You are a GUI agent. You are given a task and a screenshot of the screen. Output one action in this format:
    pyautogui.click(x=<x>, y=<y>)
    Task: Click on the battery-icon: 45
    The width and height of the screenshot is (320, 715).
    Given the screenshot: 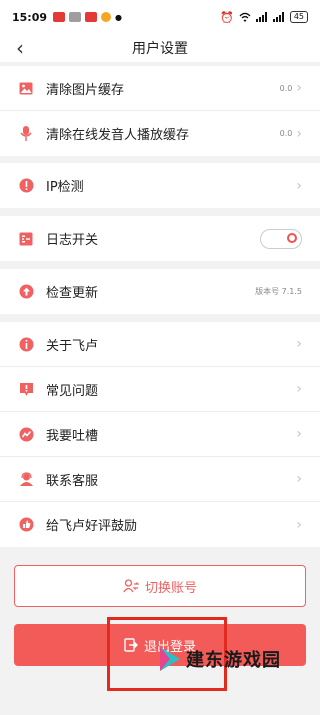 What is the action you would take?
    pyautogui.click(x=298, y=17)
    